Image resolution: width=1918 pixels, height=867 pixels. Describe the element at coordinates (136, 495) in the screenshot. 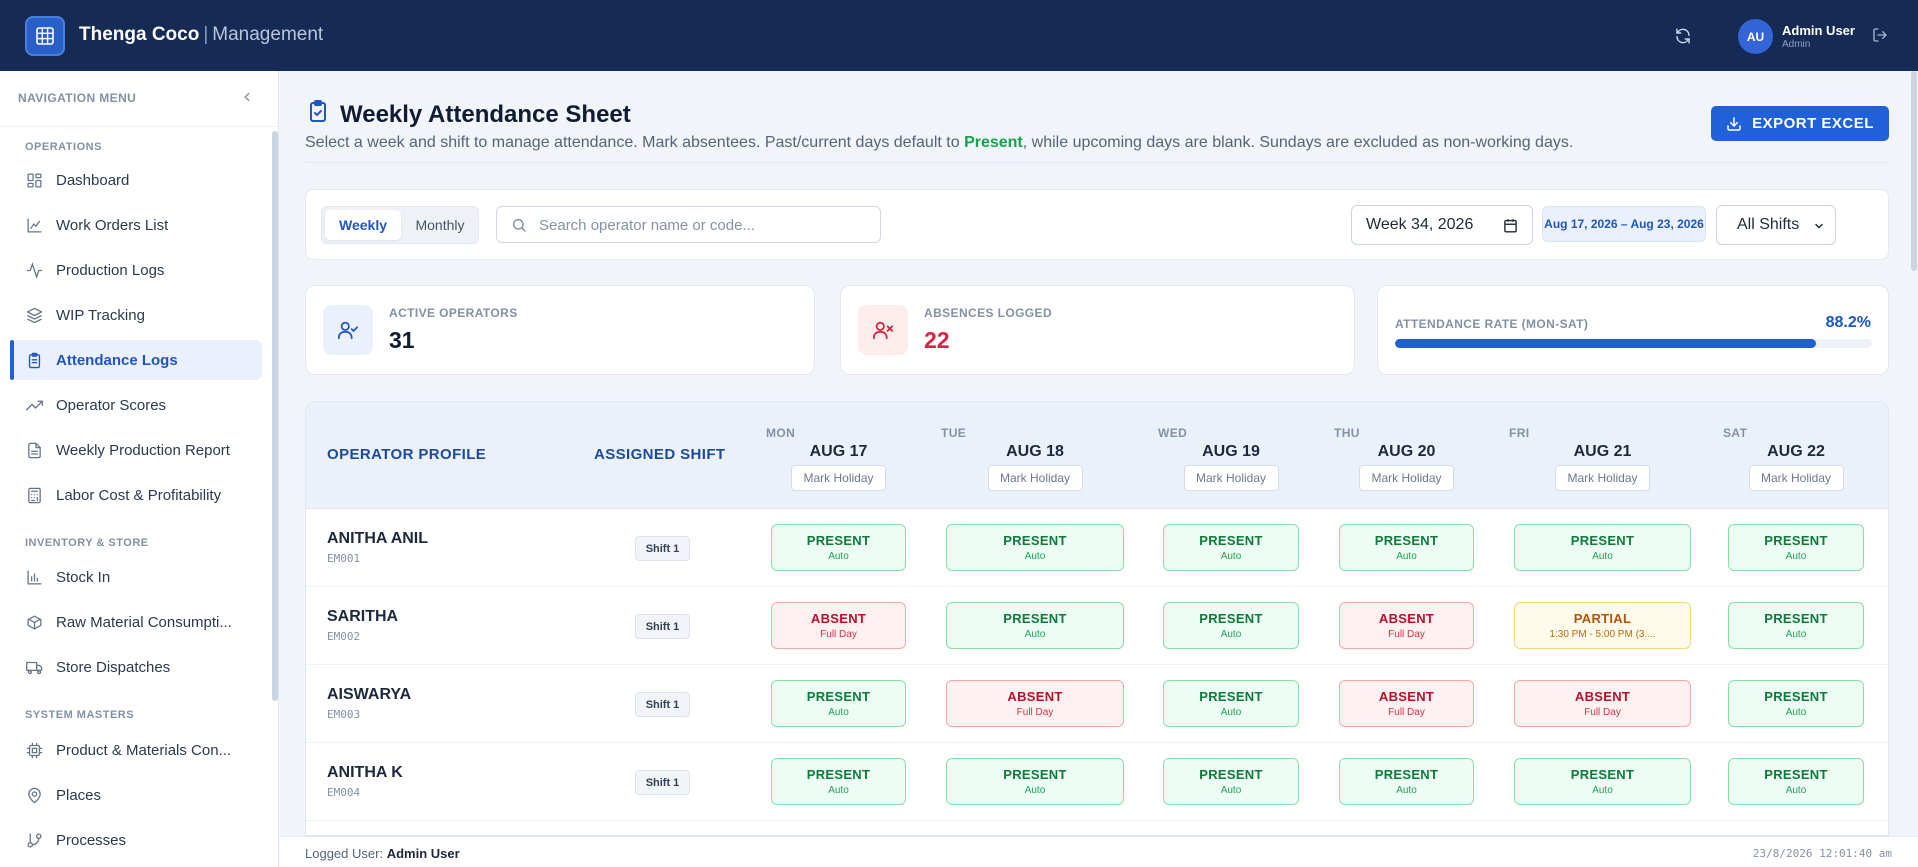

I see `sidebar-item-labor-cost: Labor Cost & Profitability` at that location.